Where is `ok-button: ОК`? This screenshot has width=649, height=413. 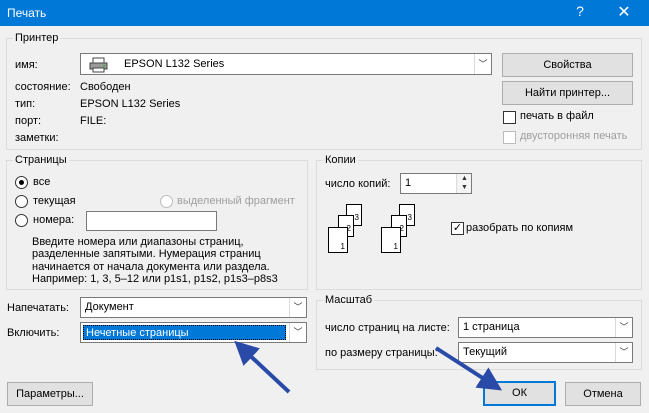
ok-button: ОК is located at coordinates (519, 393).